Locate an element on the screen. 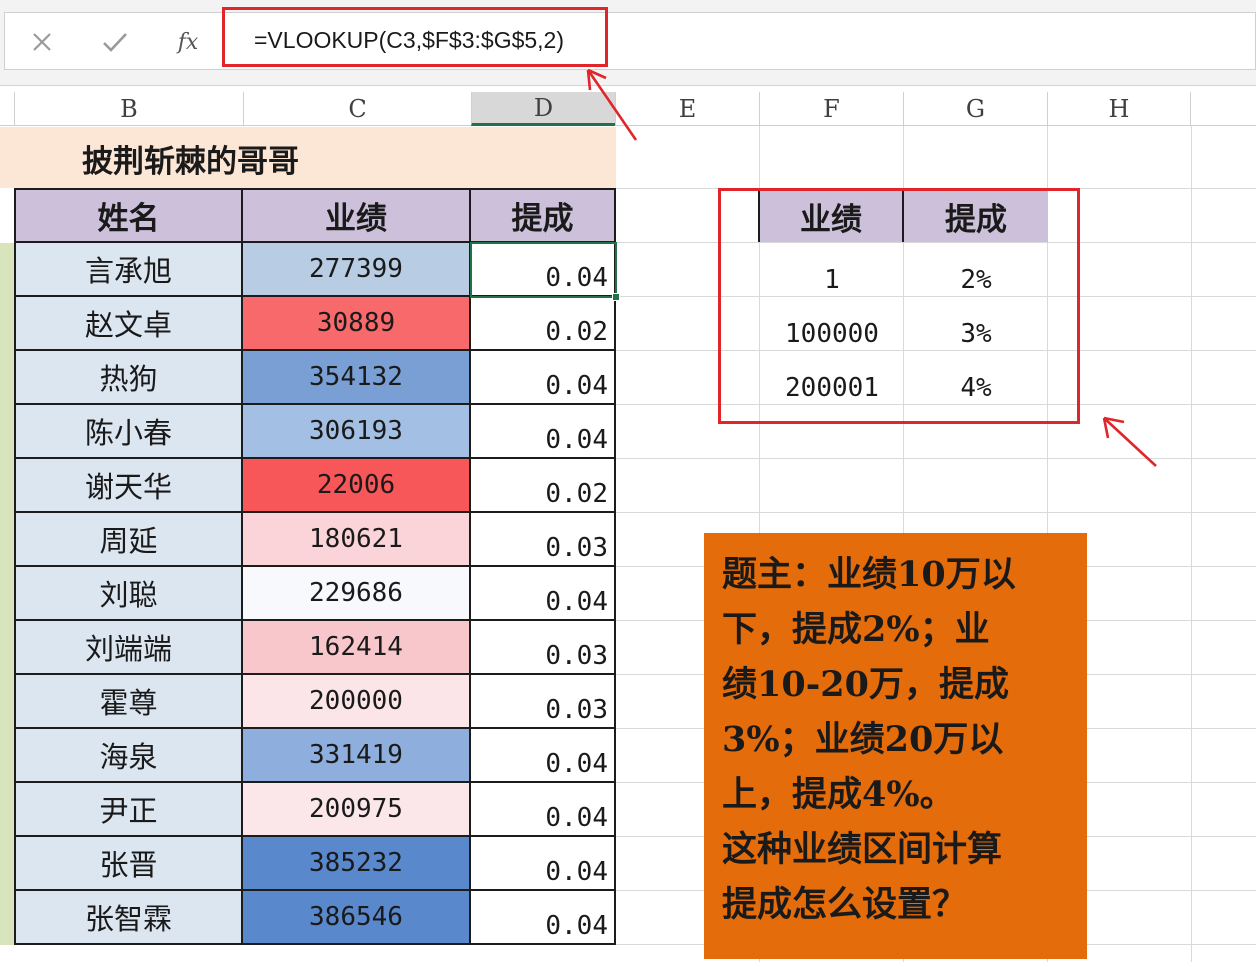 Image resolution: width=1256 pixels, height=962 pixels. cell-name: 陈小春 is located at coordinates (128, 432).